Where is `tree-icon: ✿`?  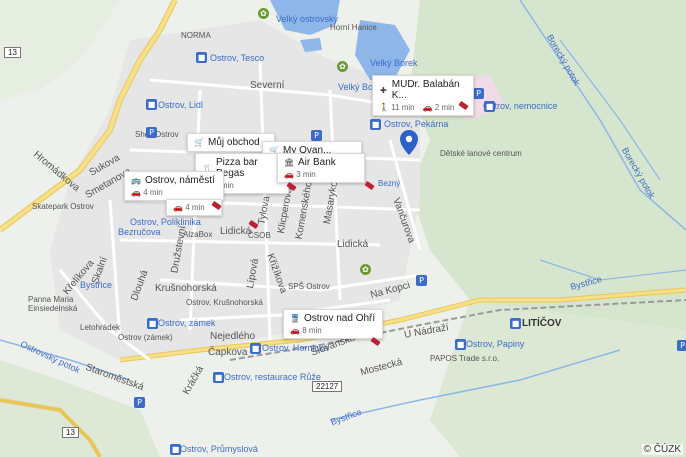 tree-icon: ✿ is located at coordinates (365, 269).